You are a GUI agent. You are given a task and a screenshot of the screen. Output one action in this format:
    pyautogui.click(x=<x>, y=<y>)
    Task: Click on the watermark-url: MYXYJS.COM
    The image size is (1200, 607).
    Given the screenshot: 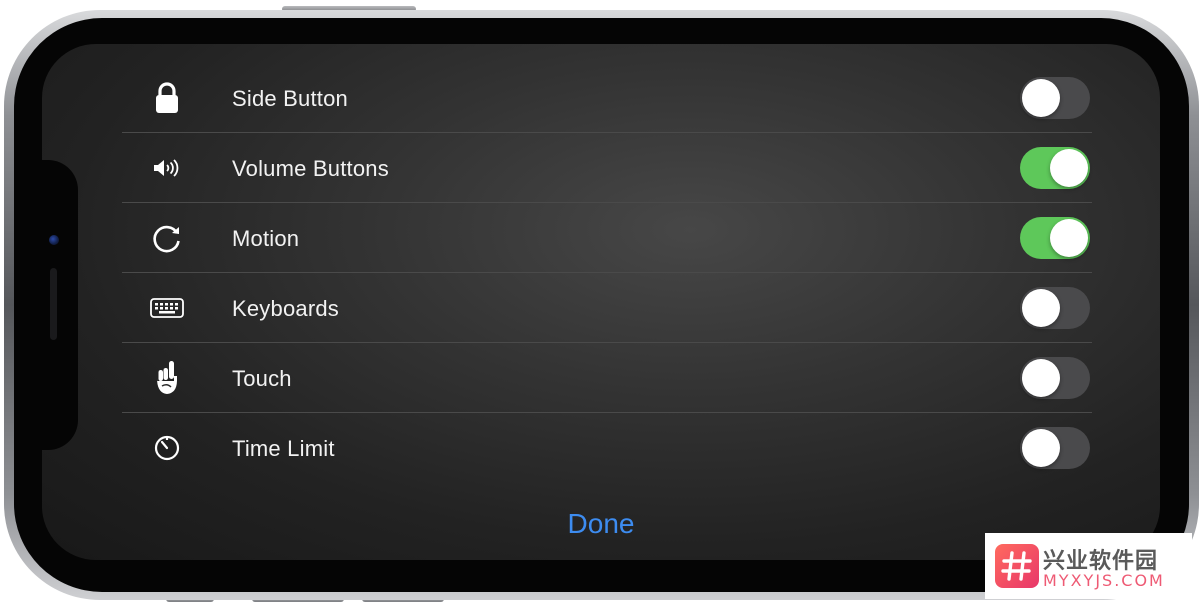 What is the action you would take?
    pyautogui.click(x=1104, y=580)
    